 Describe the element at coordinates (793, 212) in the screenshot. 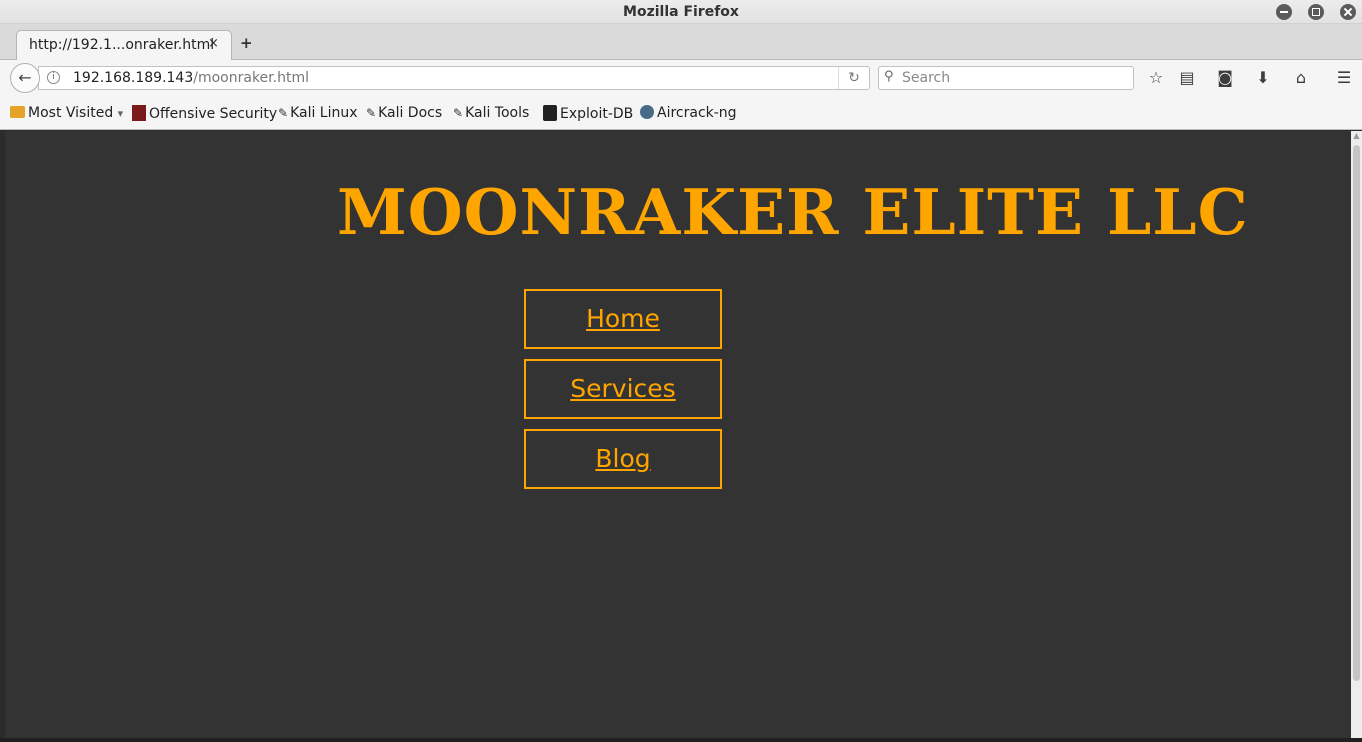

I see `site-title: MOONRAKER ELITE LLC` at that location.